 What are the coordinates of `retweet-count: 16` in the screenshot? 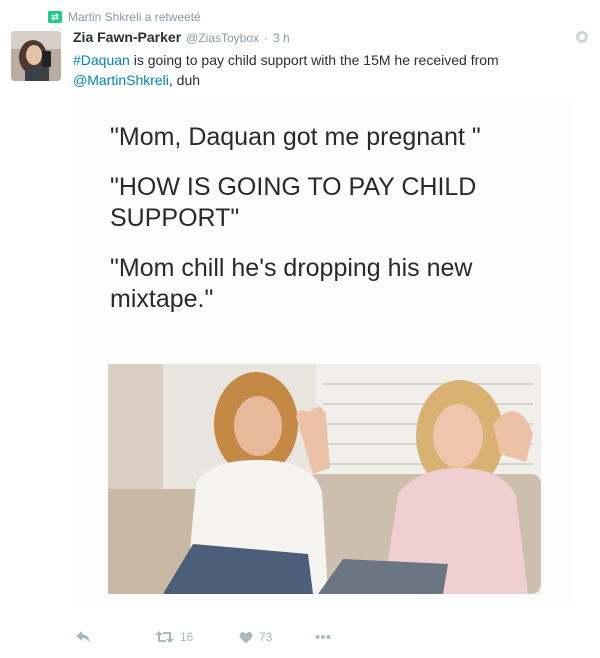 It's located at (187, 637).